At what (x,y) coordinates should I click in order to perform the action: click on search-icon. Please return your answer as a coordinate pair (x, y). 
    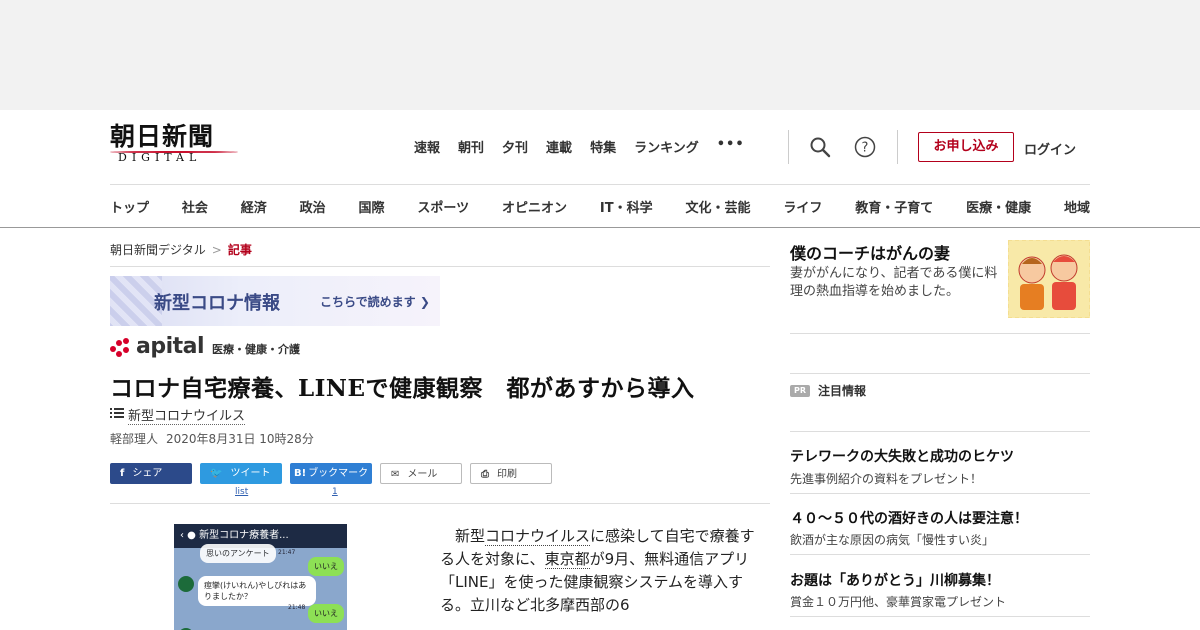
    Looking at the image, I should click on (820, 147).